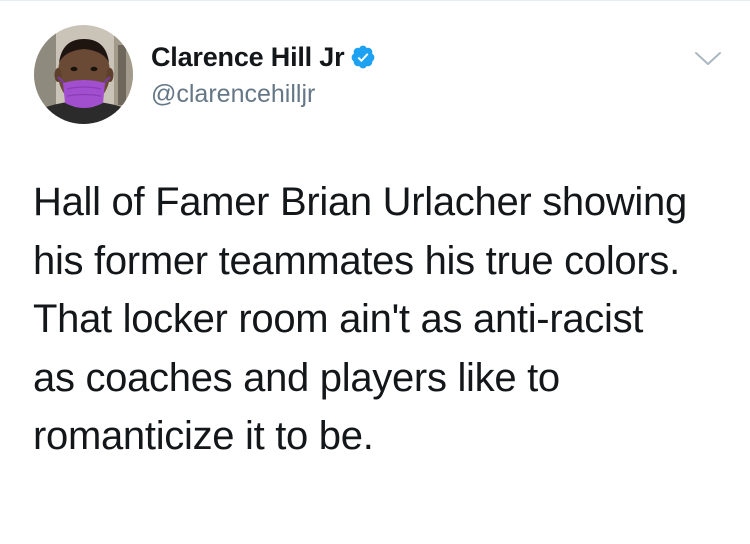  I want to click on avatar-image, so click(83, 74).